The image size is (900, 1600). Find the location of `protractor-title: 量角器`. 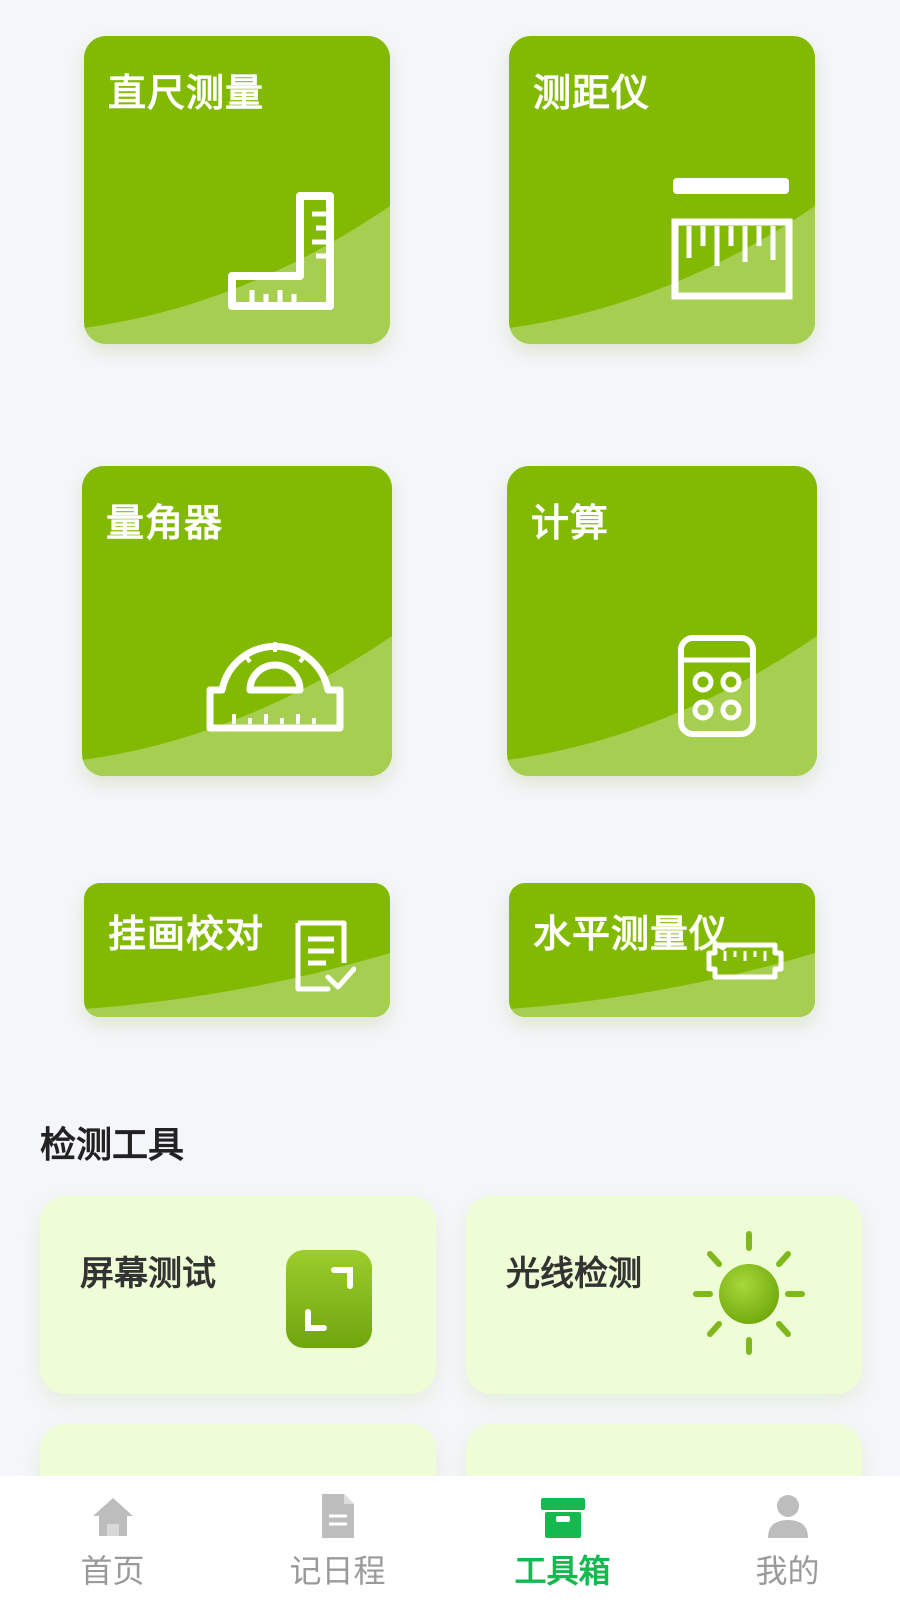

protractor-title: 量角器 is located at coordinates (165, 523).